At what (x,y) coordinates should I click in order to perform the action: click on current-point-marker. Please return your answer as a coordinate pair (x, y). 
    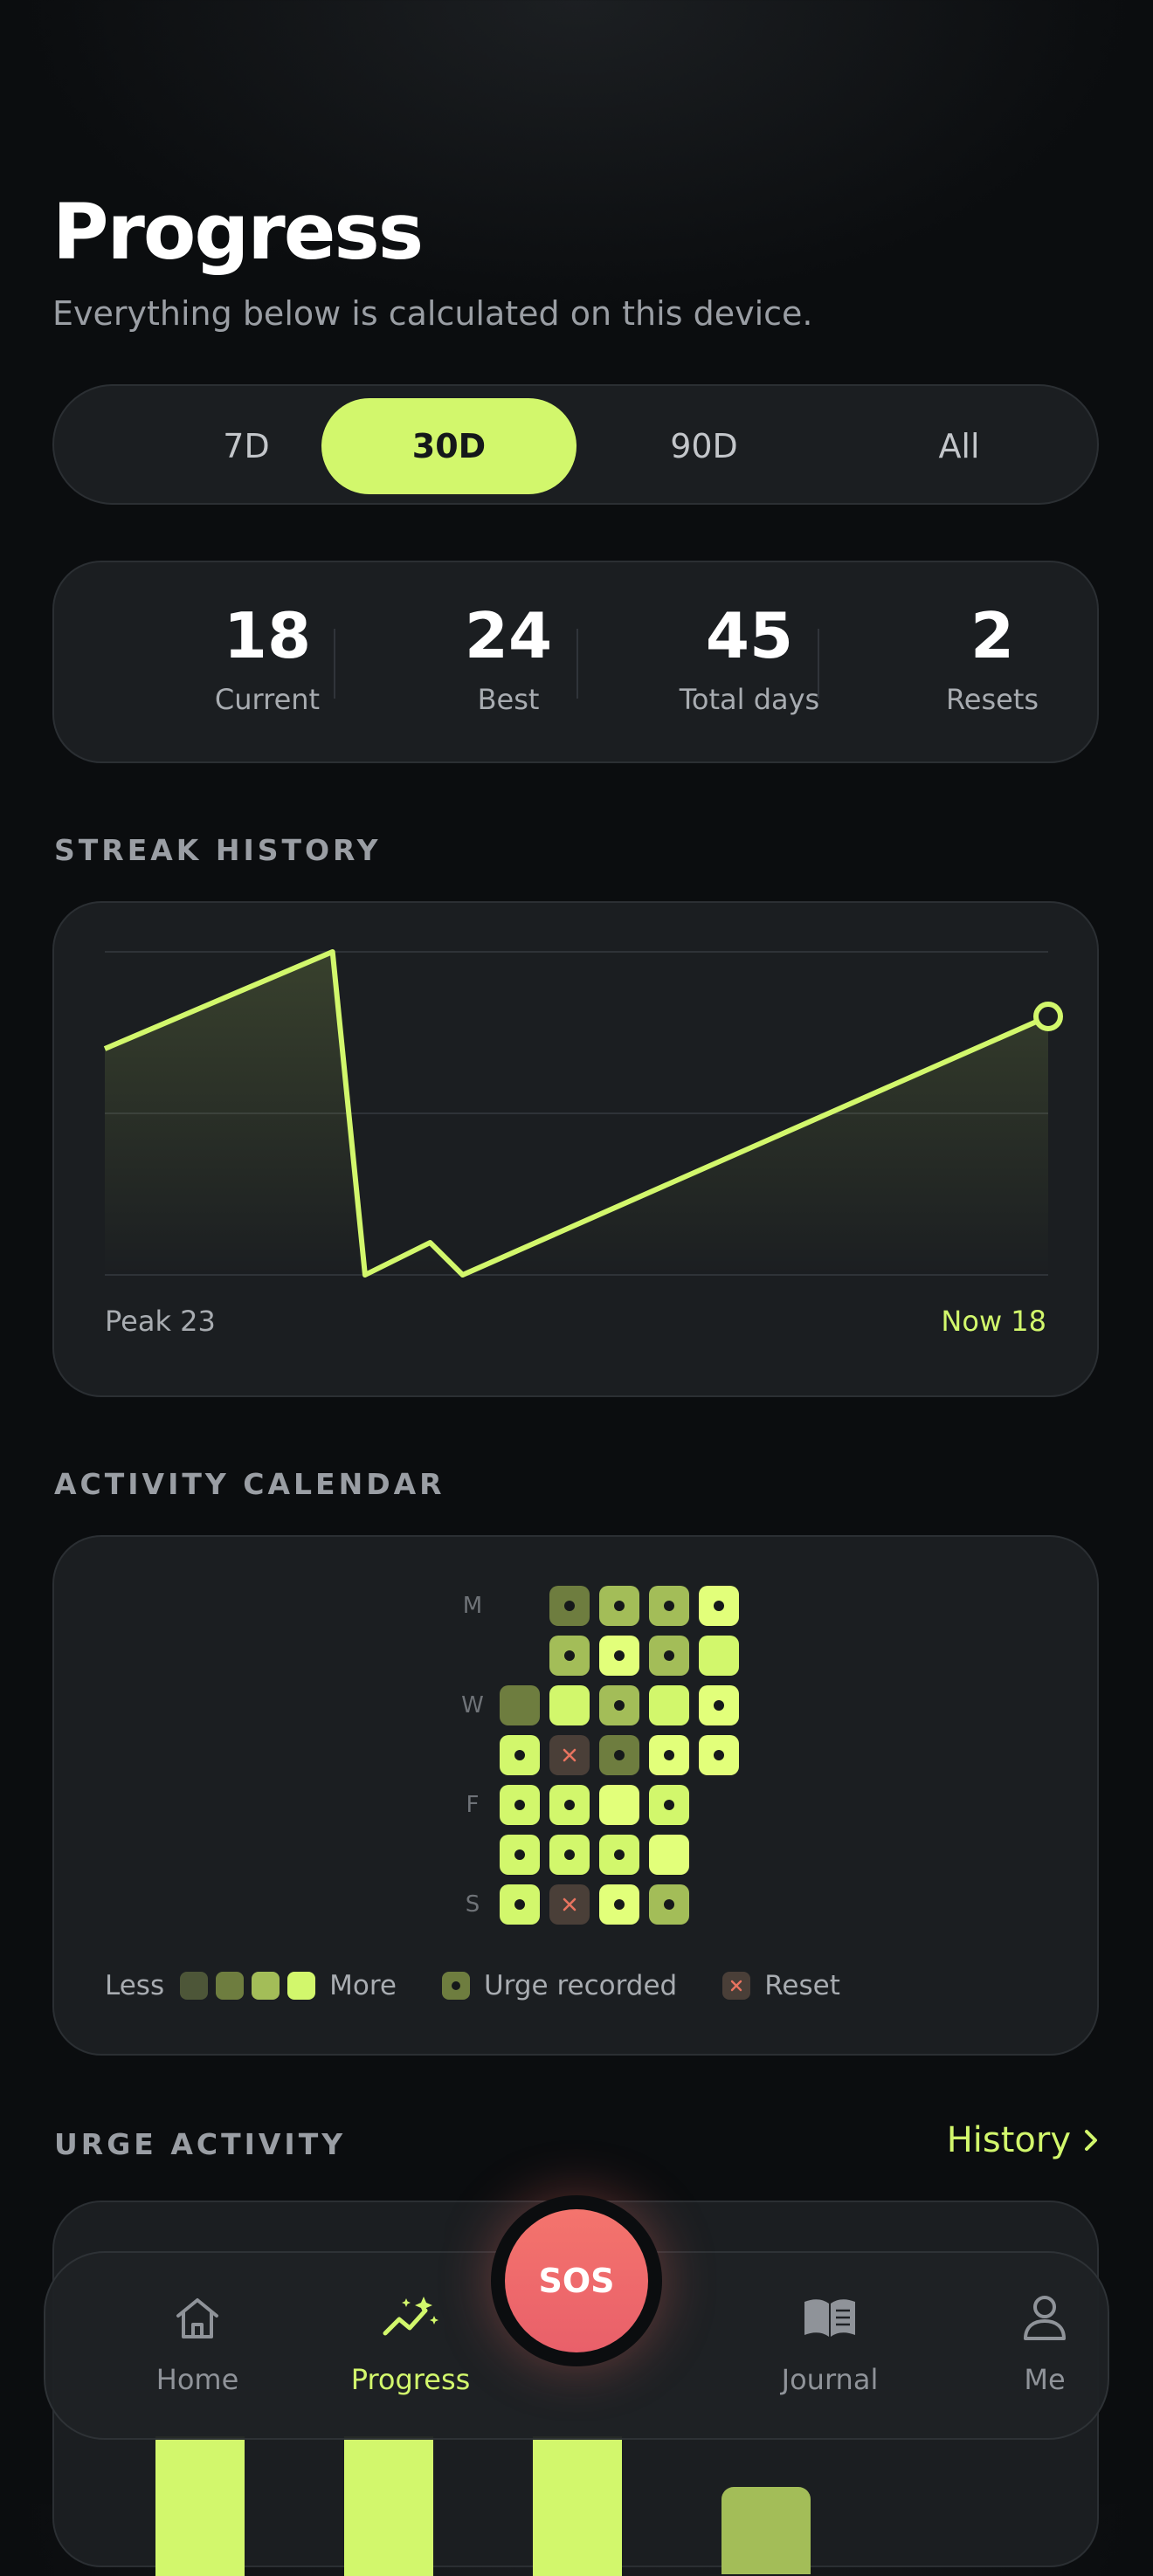
    Looking at the image, I should click on (1048, 1016).